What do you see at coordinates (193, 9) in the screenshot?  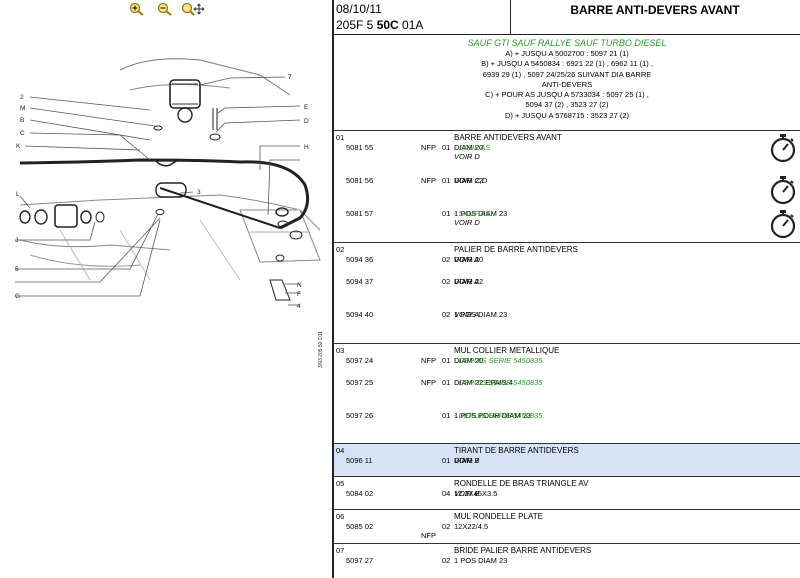 I see `zoom-pan-icon` at bounding box center [193, 9].